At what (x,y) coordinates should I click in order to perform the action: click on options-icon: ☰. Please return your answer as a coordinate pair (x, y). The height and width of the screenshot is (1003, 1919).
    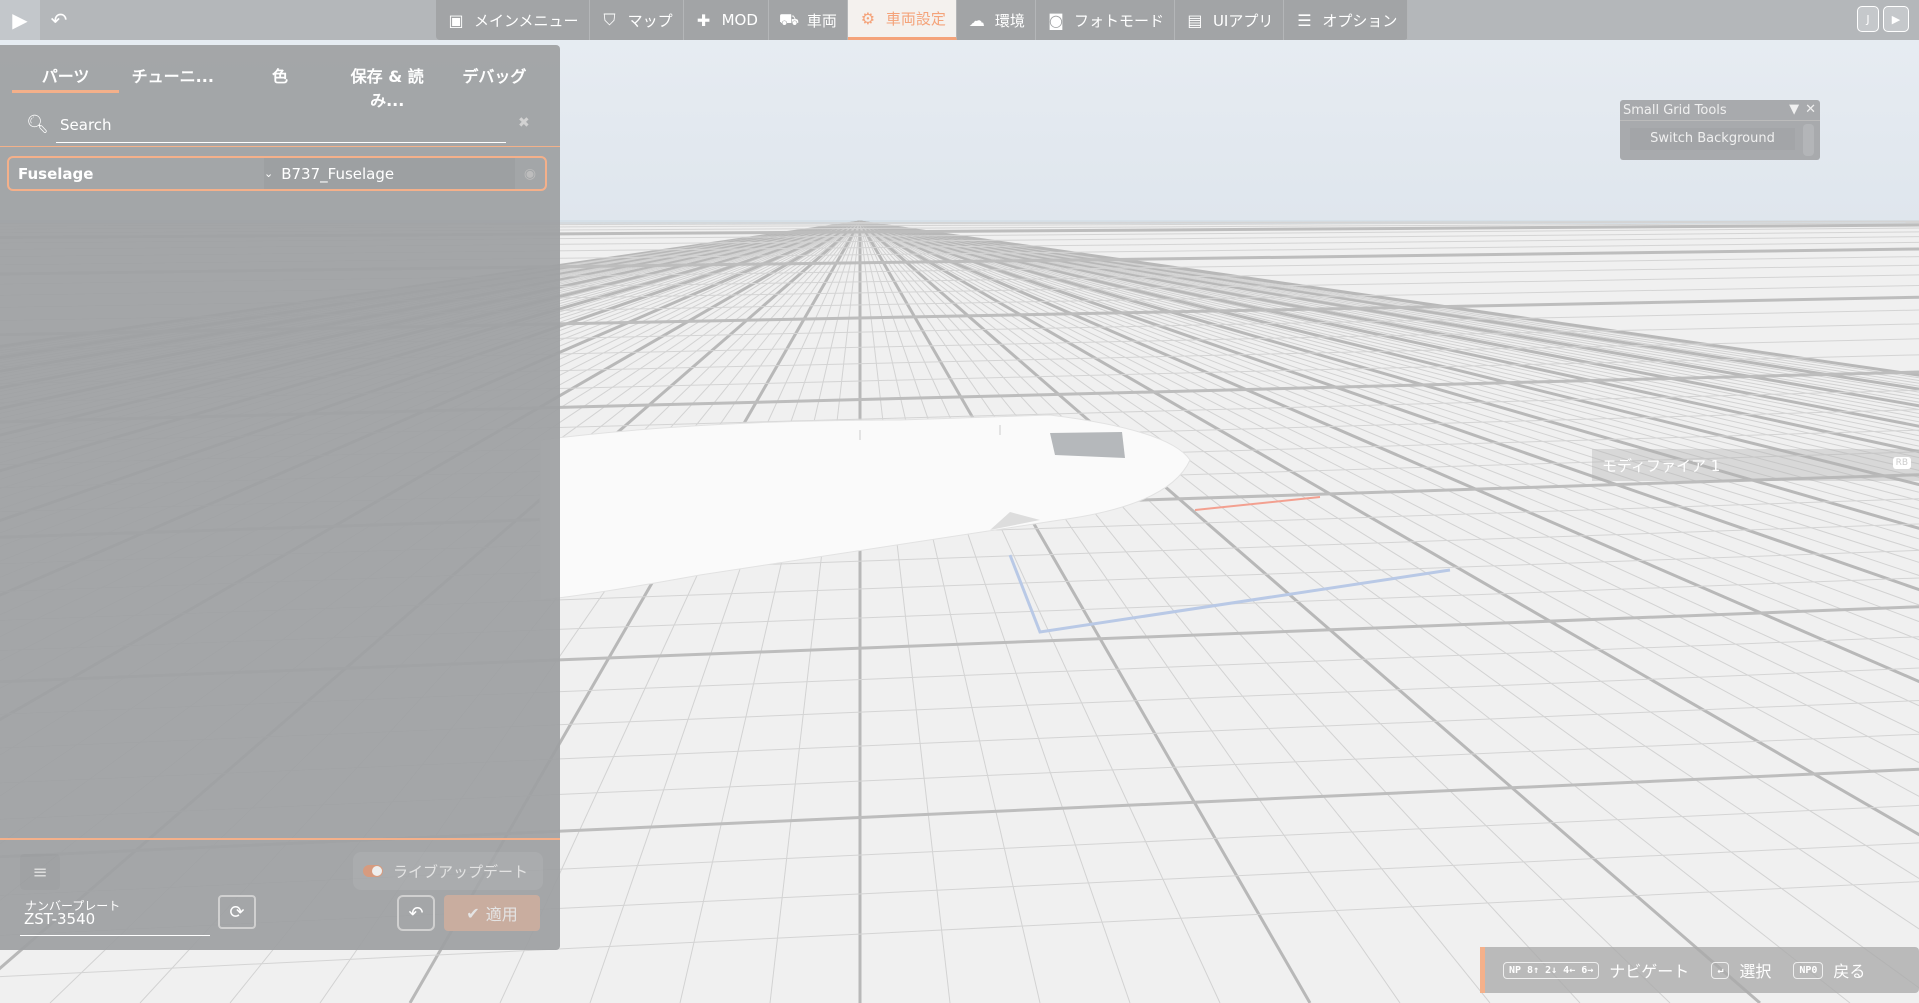
    Looking at the image, I should click on (1304, 20).